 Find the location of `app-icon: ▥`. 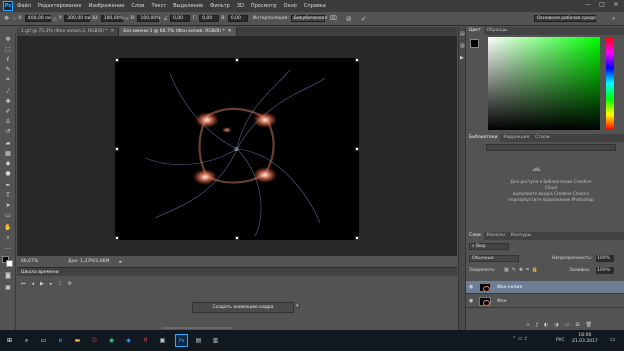

app-icon: ▥ is located at coordinates (215, 340).